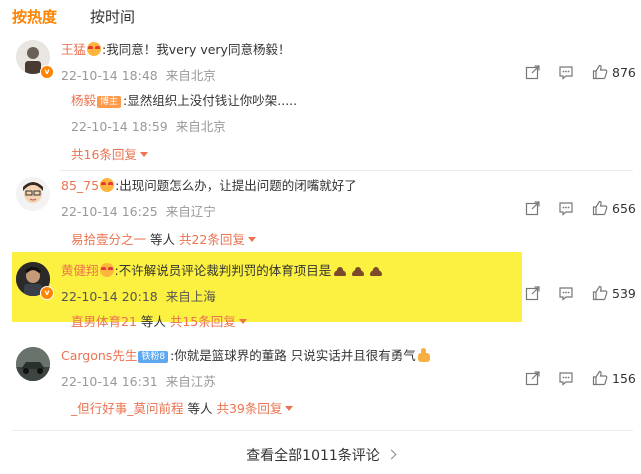 This screenshot has width=641, height=474. I want to click on tab-hot: 按热度, so click(34, 16).